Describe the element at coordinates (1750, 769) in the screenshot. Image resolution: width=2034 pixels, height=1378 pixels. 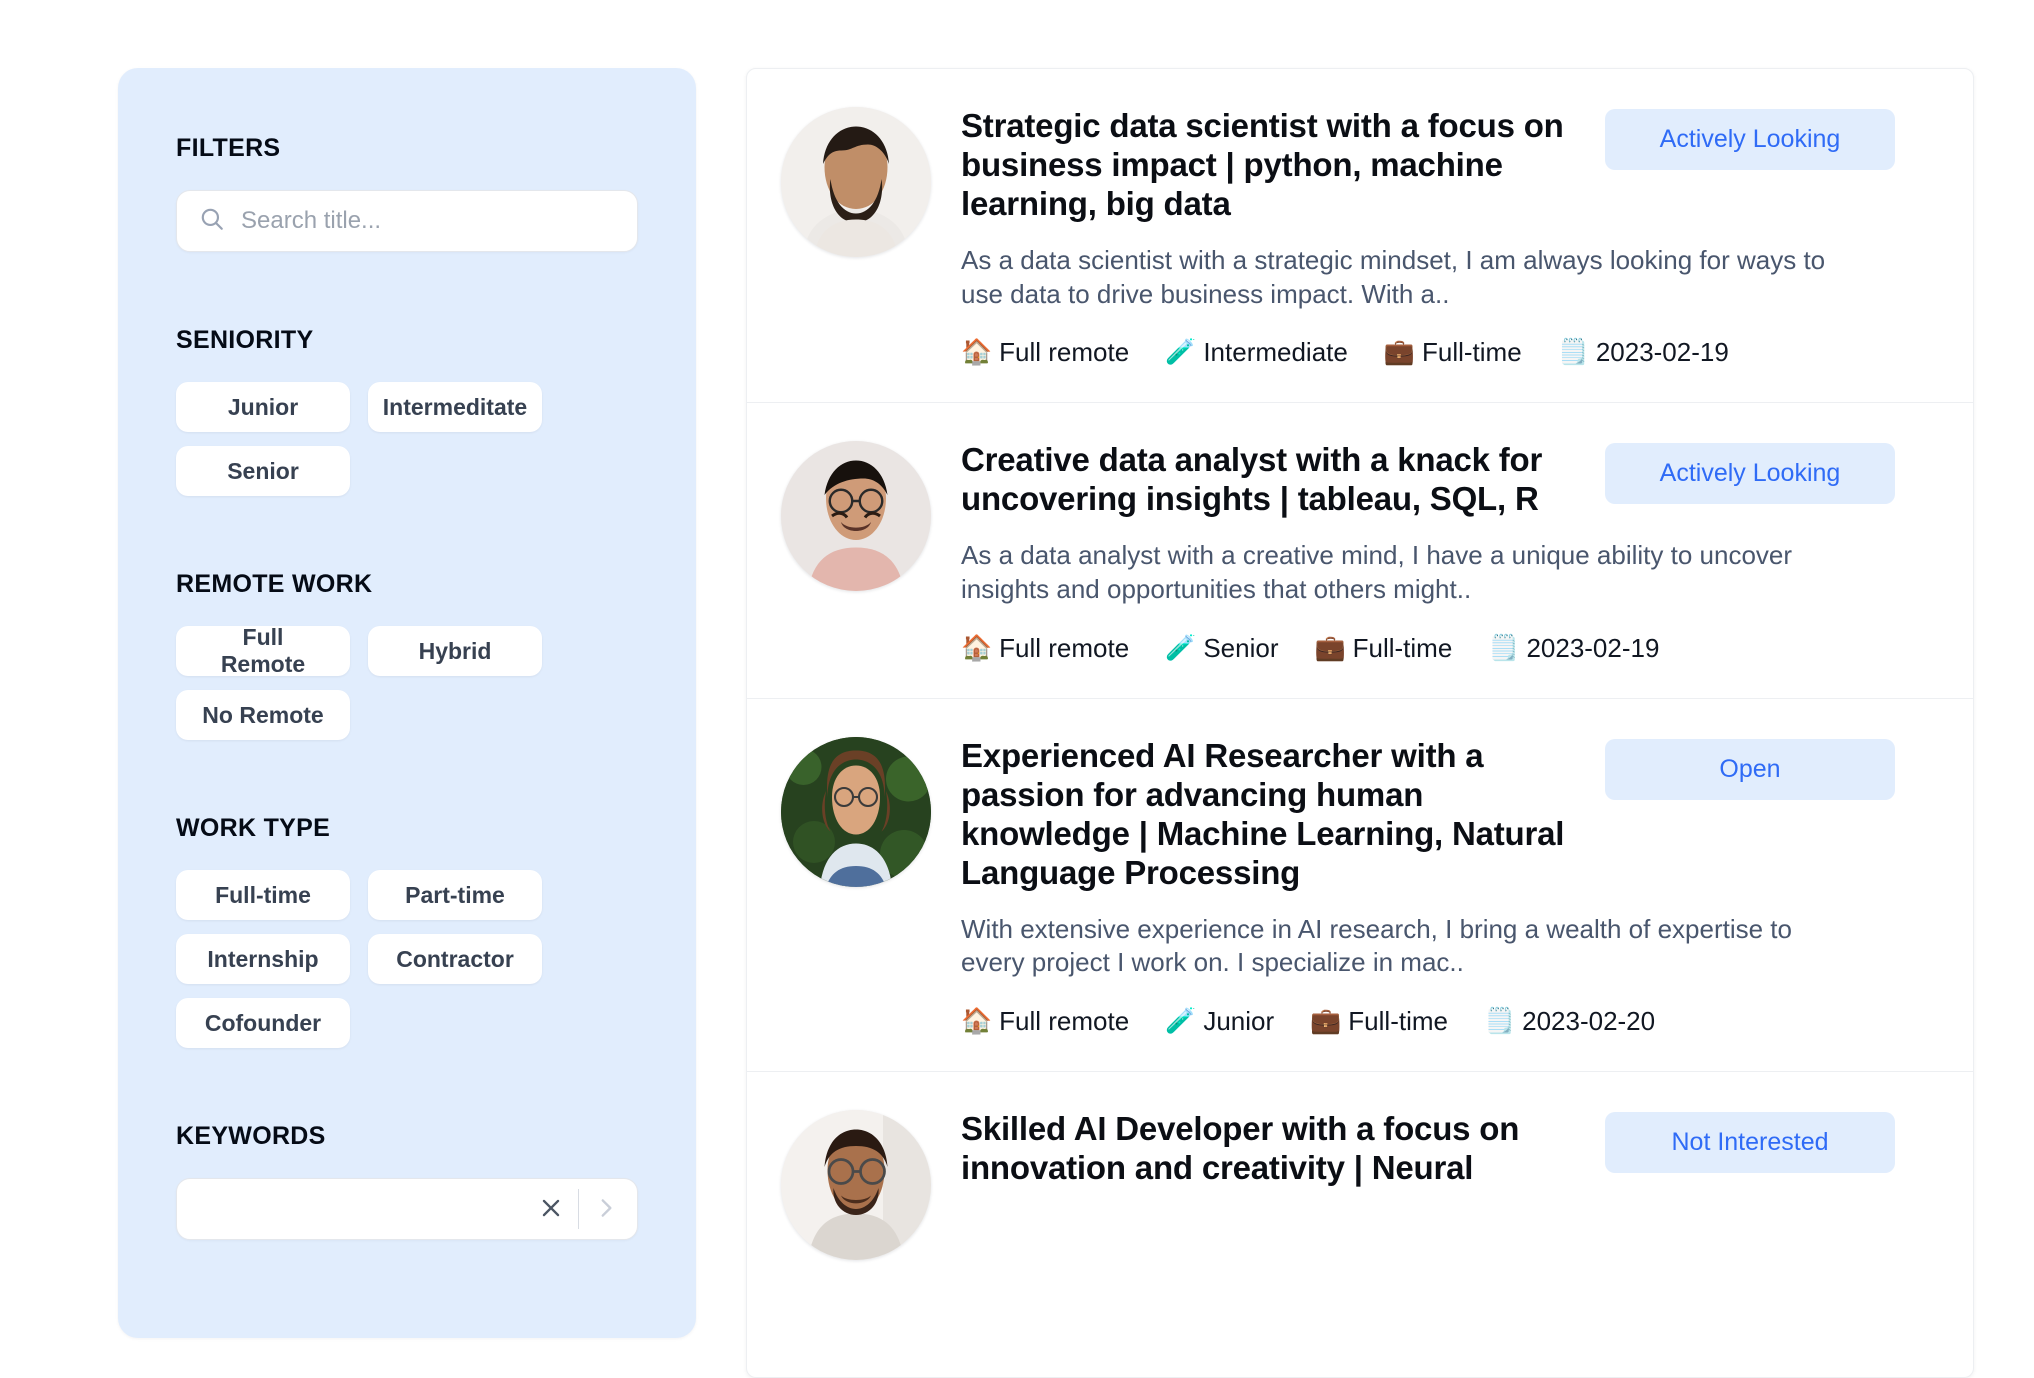
I see `status-badge: Open` at that location.